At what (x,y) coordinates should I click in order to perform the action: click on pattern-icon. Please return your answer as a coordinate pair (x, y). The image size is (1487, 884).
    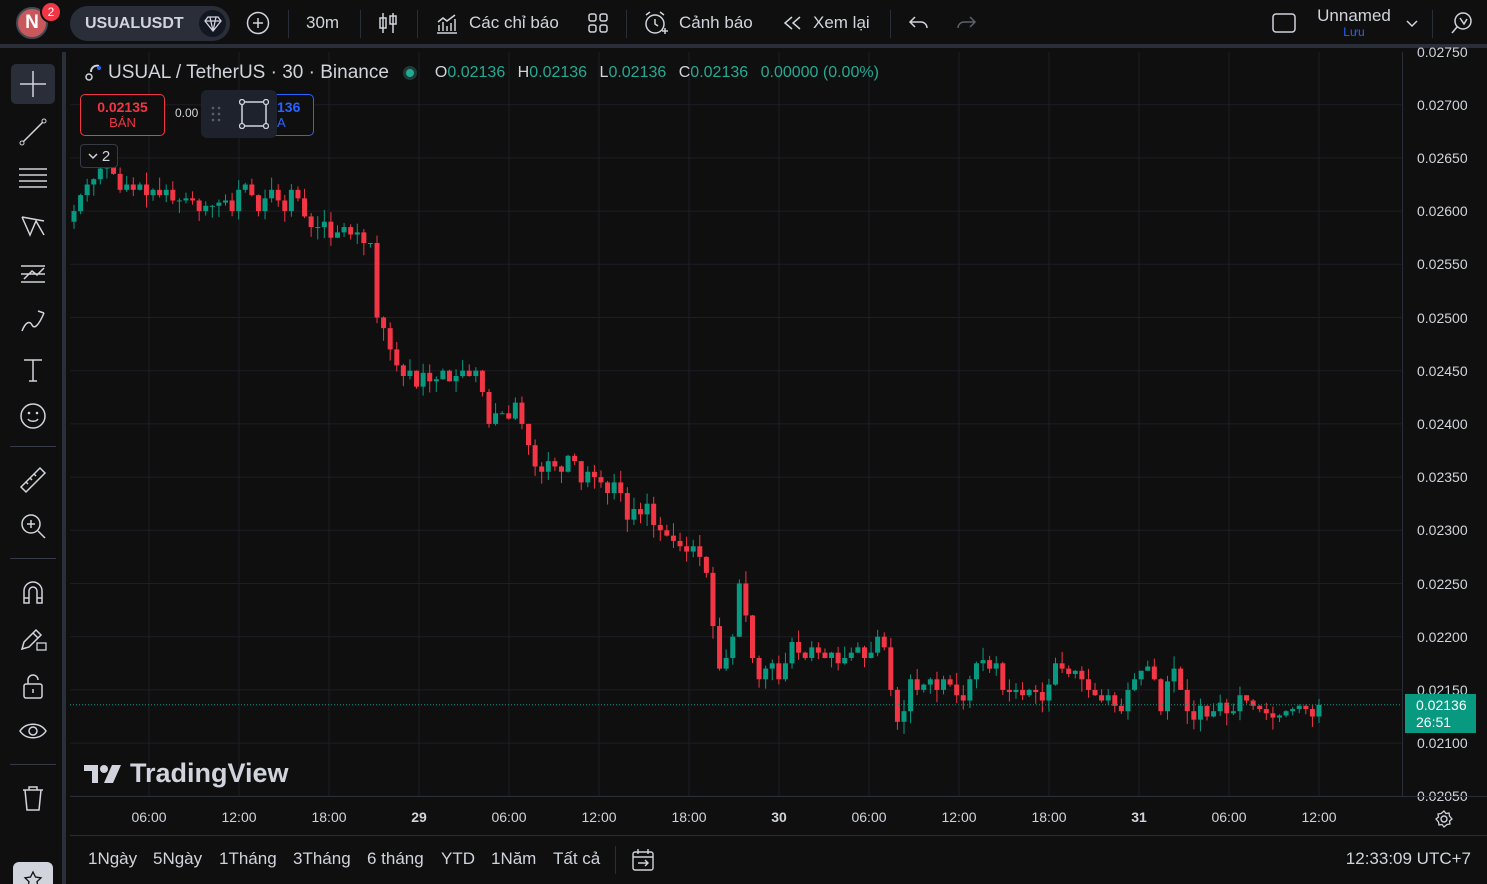
    Looking at the image, I should click on (33, 226).